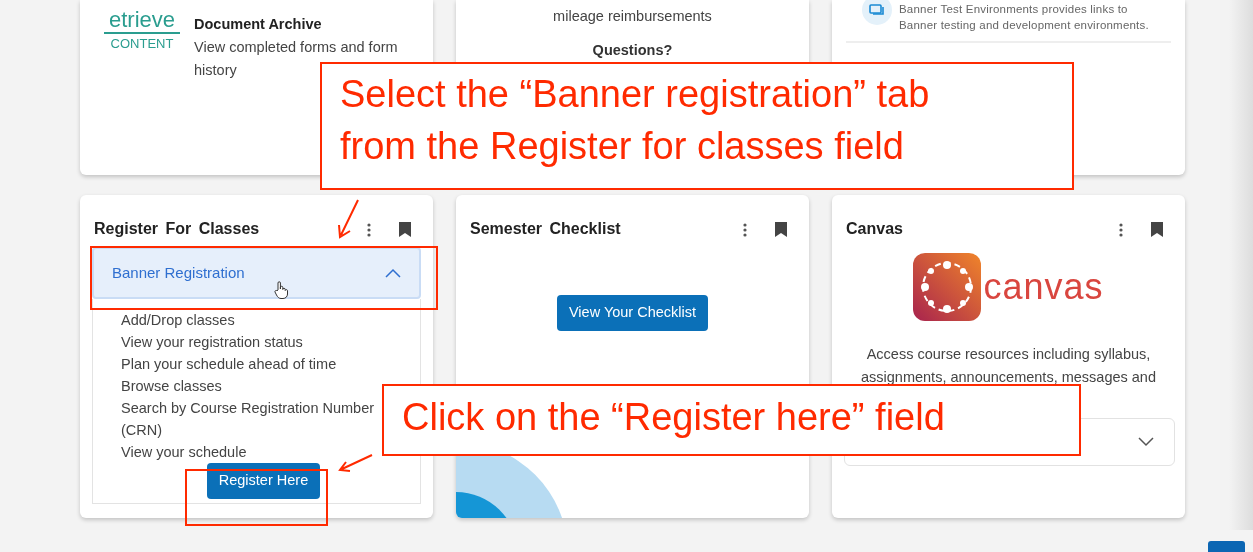 Image resolution: width=1253 pixels, height=552 pixels. I want to click on accordion-item-text: Search by Course Registration Number (CRN), so click(248, 419).